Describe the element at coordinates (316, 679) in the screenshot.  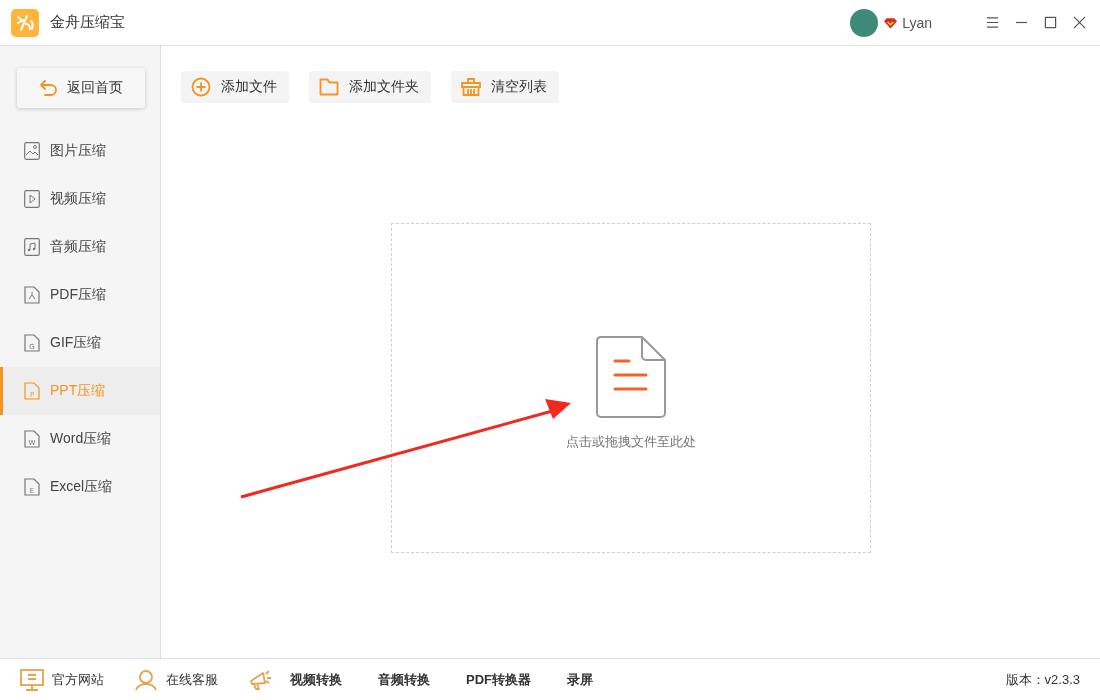
I see `footer-tool-link: 视频转换` at that location.